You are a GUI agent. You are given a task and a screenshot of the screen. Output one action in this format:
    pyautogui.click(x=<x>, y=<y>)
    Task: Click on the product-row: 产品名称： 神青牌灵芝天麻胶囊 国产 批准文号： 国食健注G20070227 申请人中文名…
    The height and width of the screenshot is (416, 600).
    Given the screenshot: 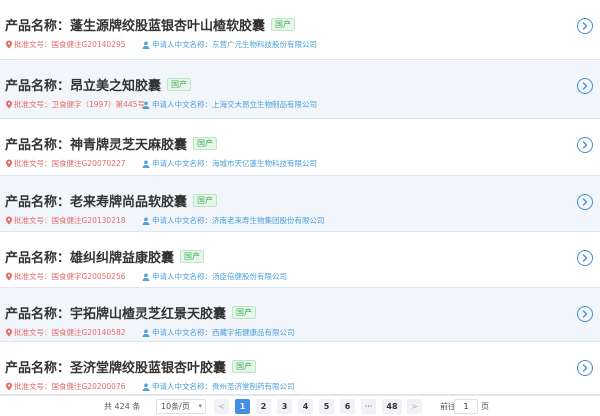 What is the action you would take?
    pyautogui.click(x=300, y=147)
    